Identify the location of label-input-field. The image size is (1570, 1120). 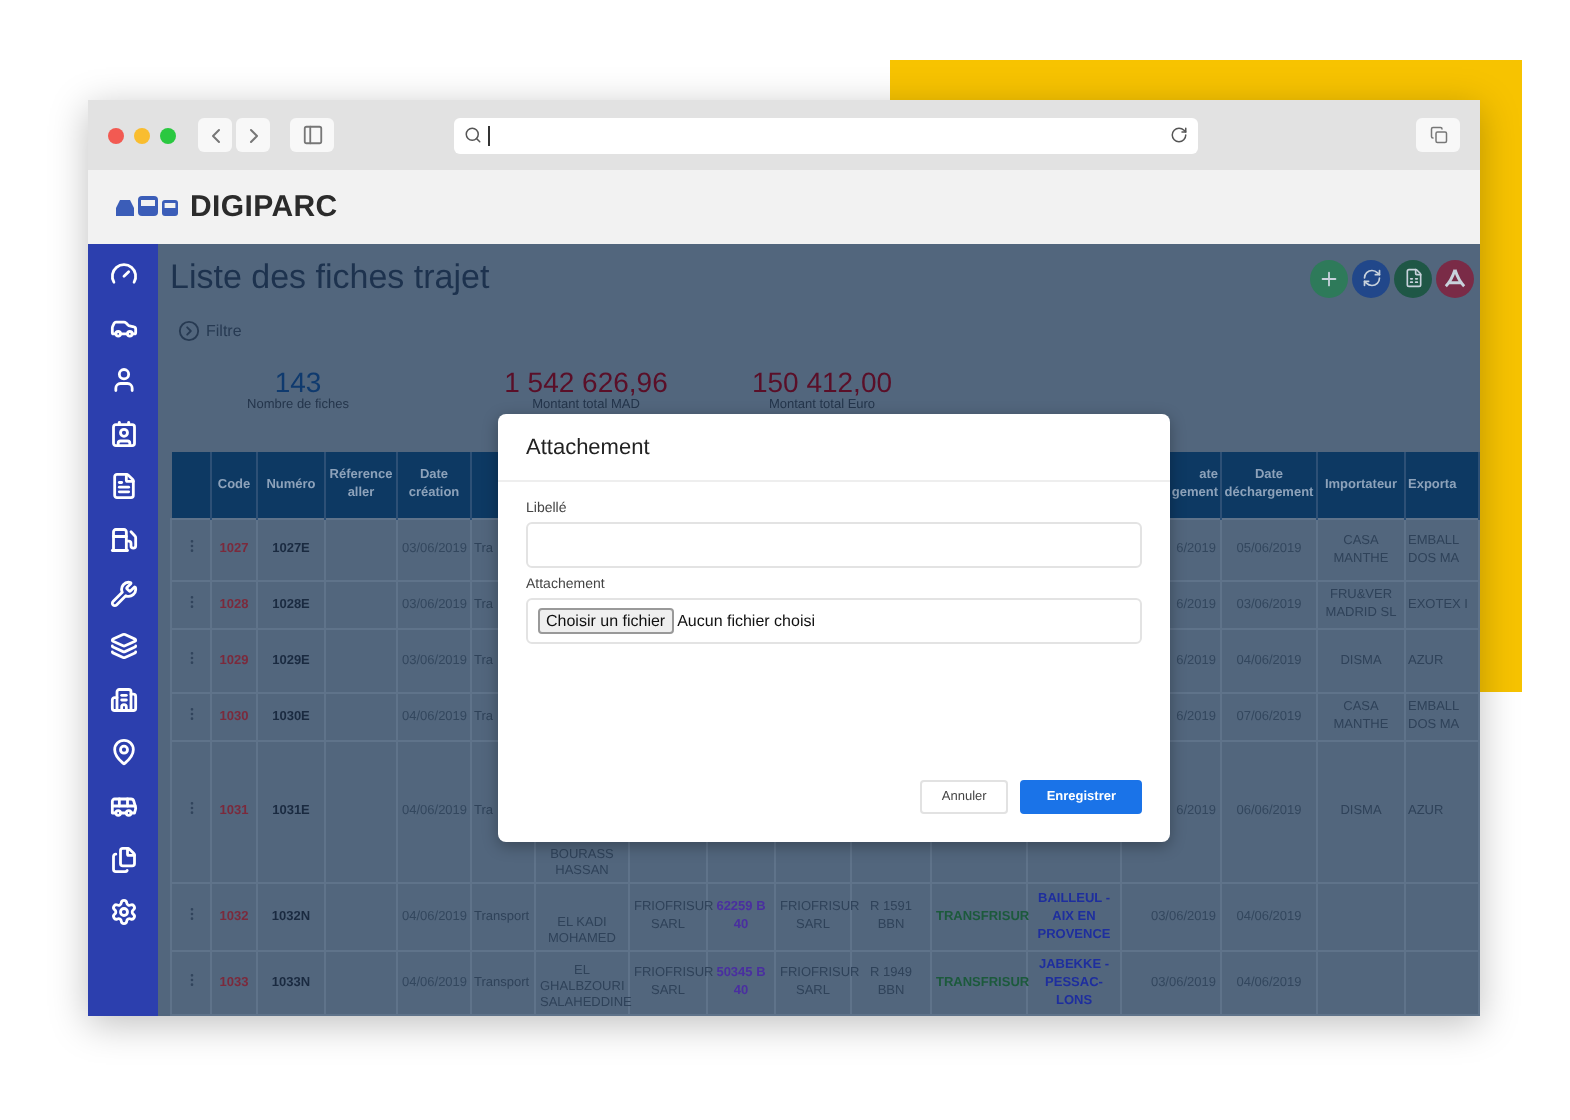
(834, 545).